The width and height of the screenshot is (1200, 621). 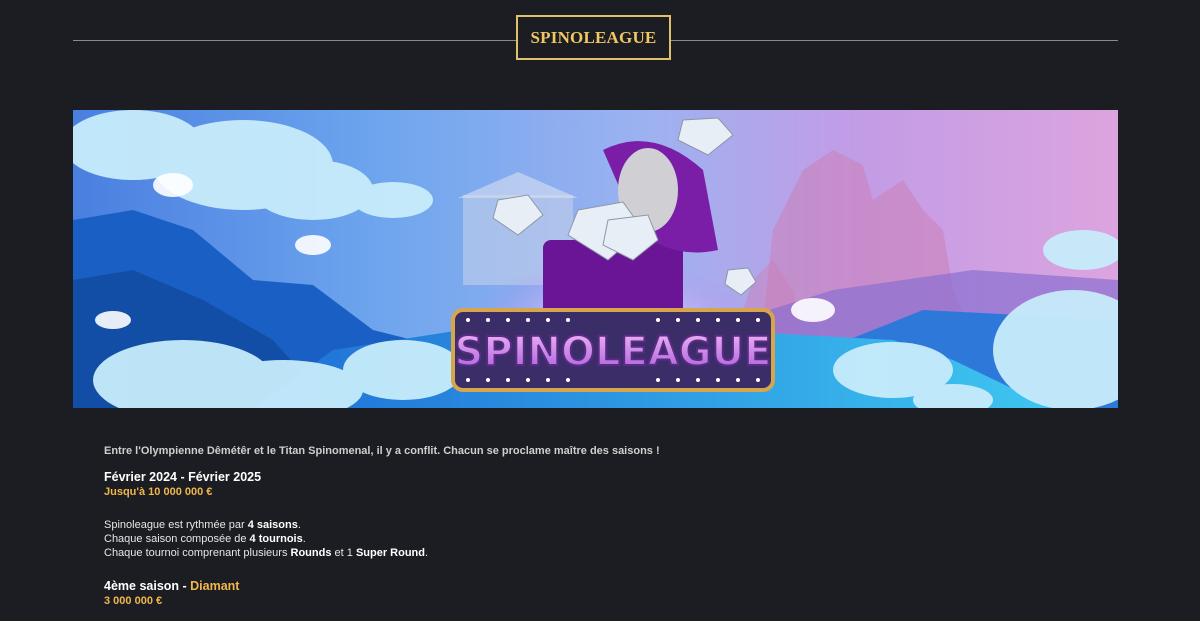 I want to click on description-line: Spinoleague est rythmée par 4 saisons., so click(x=604, y=525).